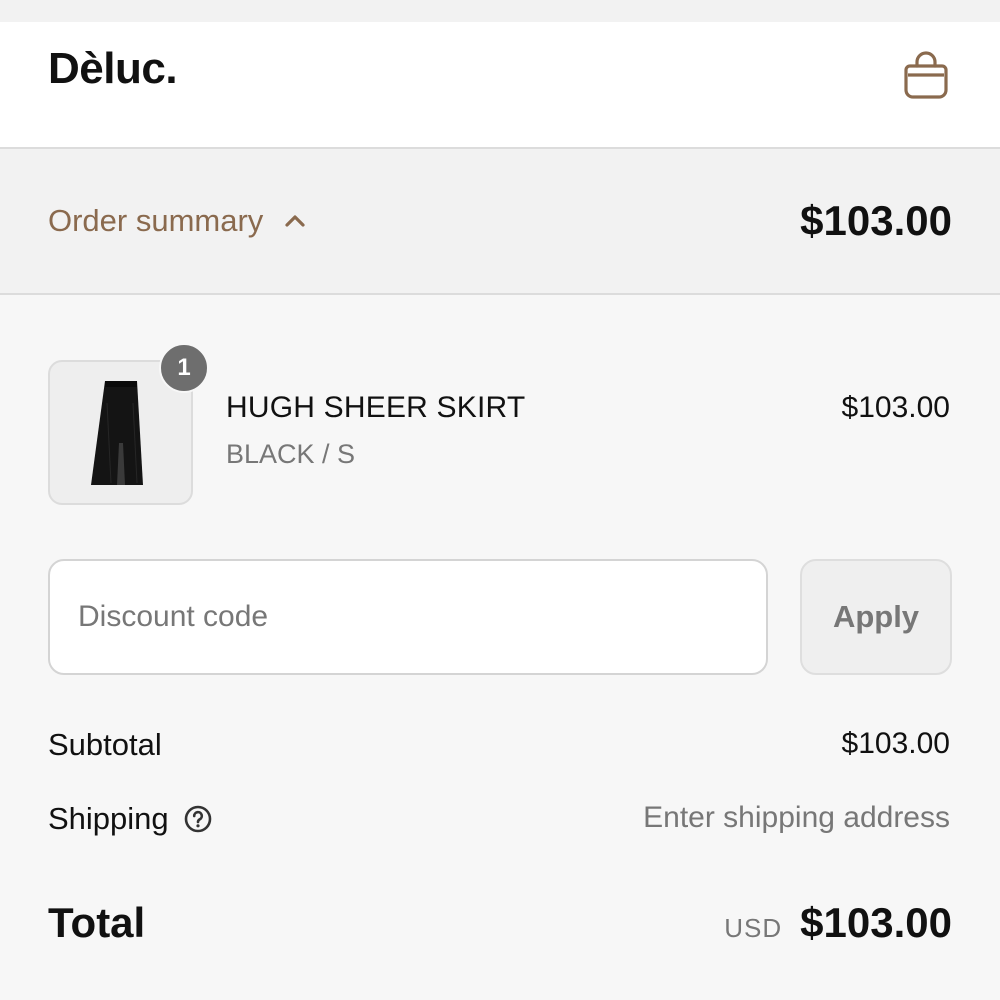  What do you see at coordinates (500, 11) in the screenshot?
I see `top-strip` at bounding box center [500, 11].